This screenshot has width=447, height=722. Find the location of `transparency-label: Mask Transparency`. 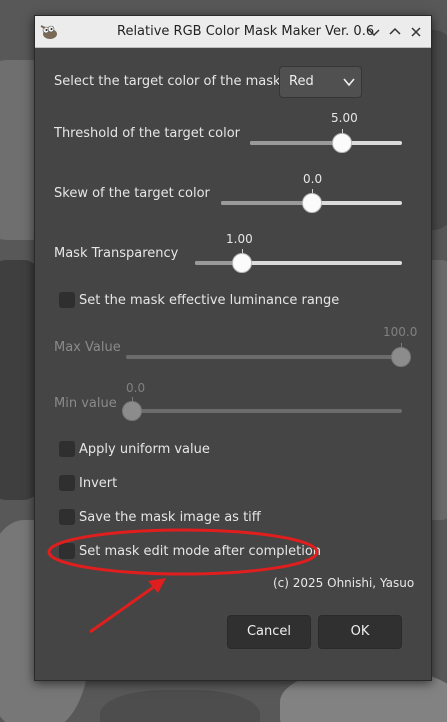

transparency-label: Mask Transparency is located at coordinates (116, 253).